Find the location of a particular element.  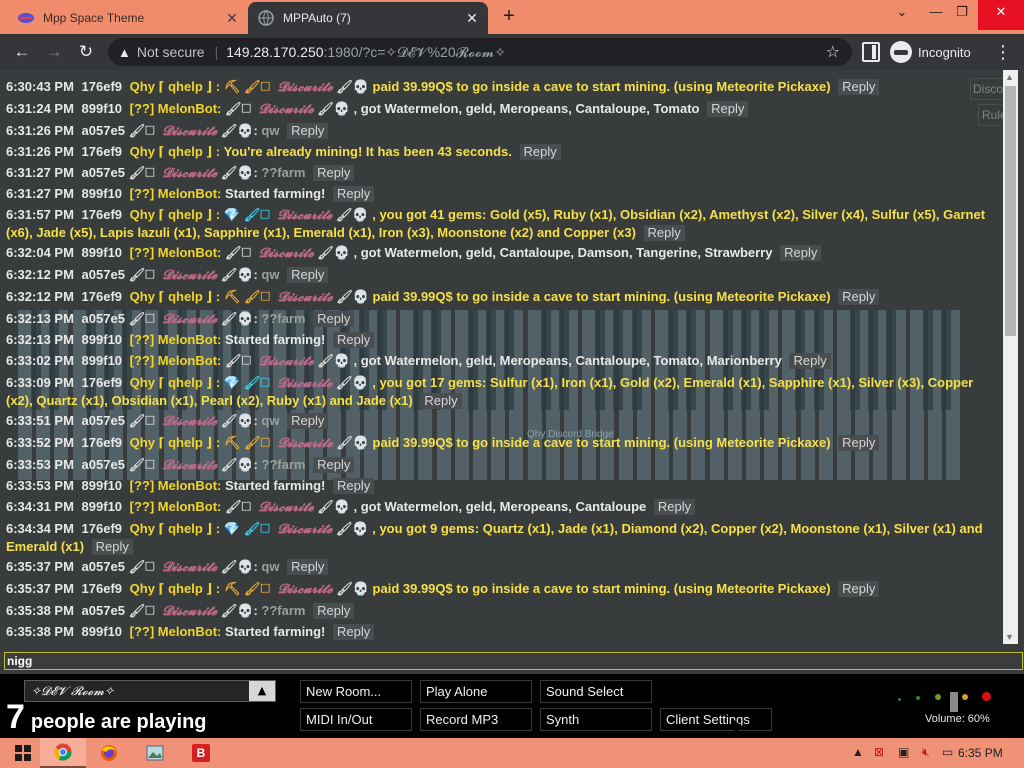

taskbar-clock: 6:35 PM is located at coordinates (980, 753).